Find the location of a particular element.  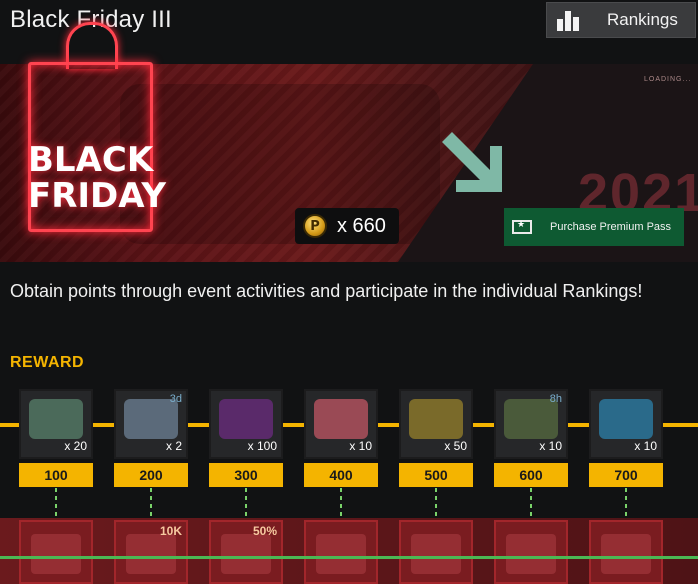

reward-score-threshold: 400 is located at coordinates (341, 475).